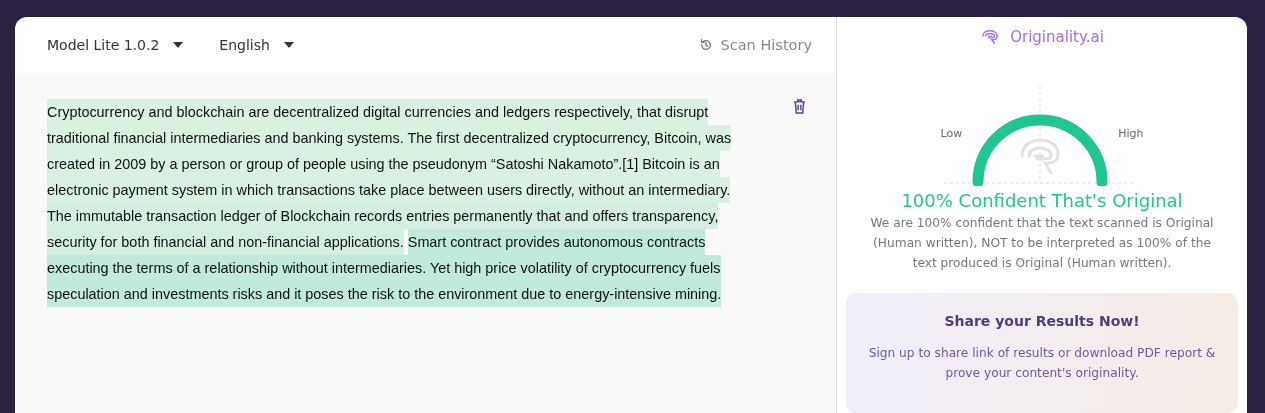 This screenshot has height=413, width=1265. I want to click on result-title: 100% Confident That's Original, so click(1042, 200).